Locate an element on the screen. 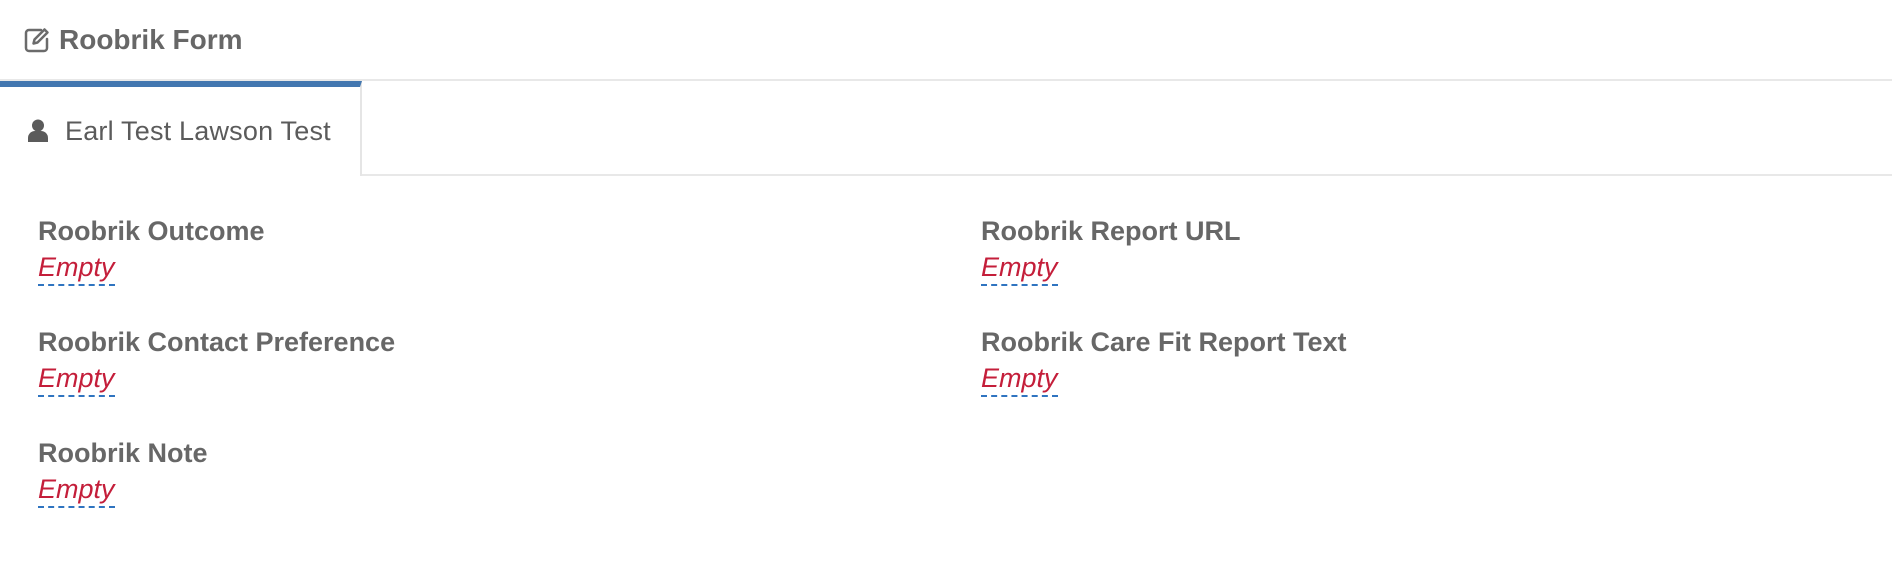 The image size is (1892, 580). panel-header: Roobrik Form is located at coordinates (946, 40).